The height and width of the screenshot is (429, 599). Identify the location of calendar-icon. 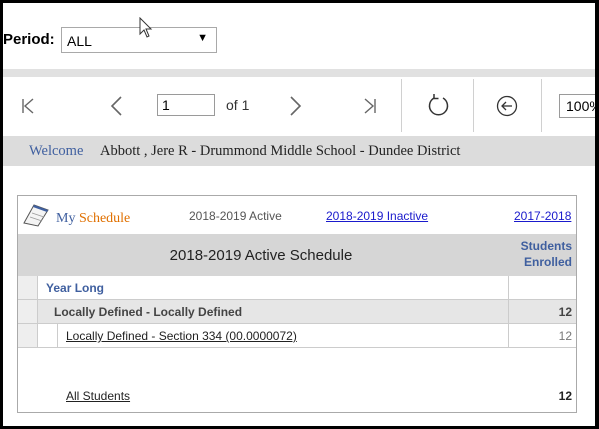
(36, 215).